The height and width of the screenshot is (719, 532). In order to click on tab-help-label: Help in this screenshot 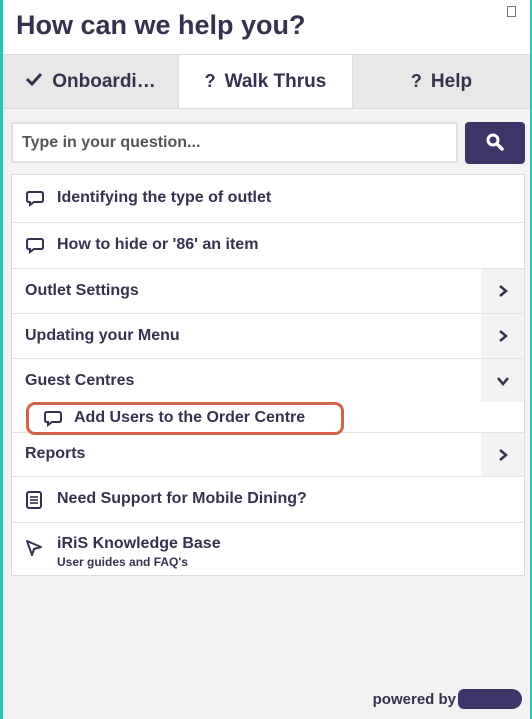, I will do `click(451, 81)`.